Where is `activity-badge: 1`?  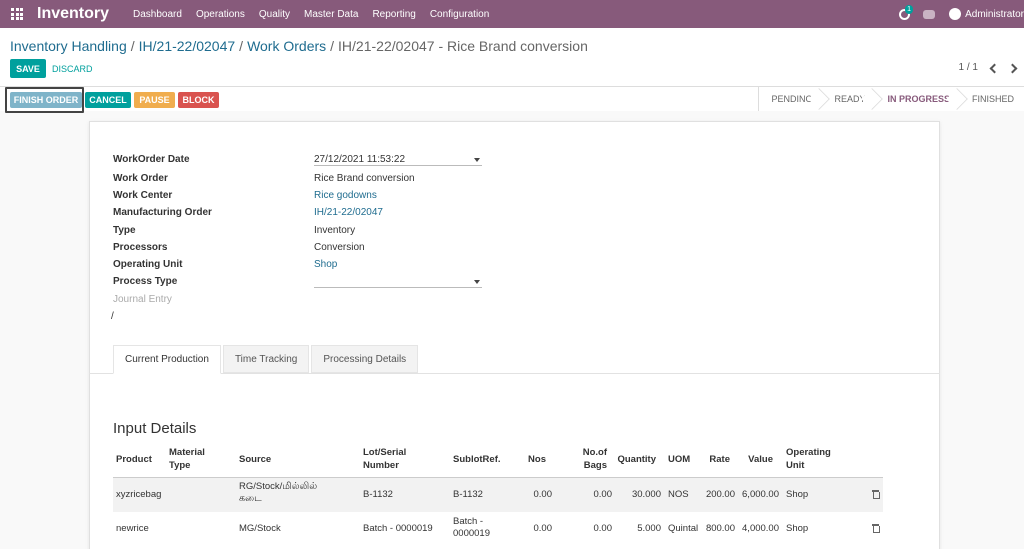
activity-badge: 1 is located at coordinates (909, 9).